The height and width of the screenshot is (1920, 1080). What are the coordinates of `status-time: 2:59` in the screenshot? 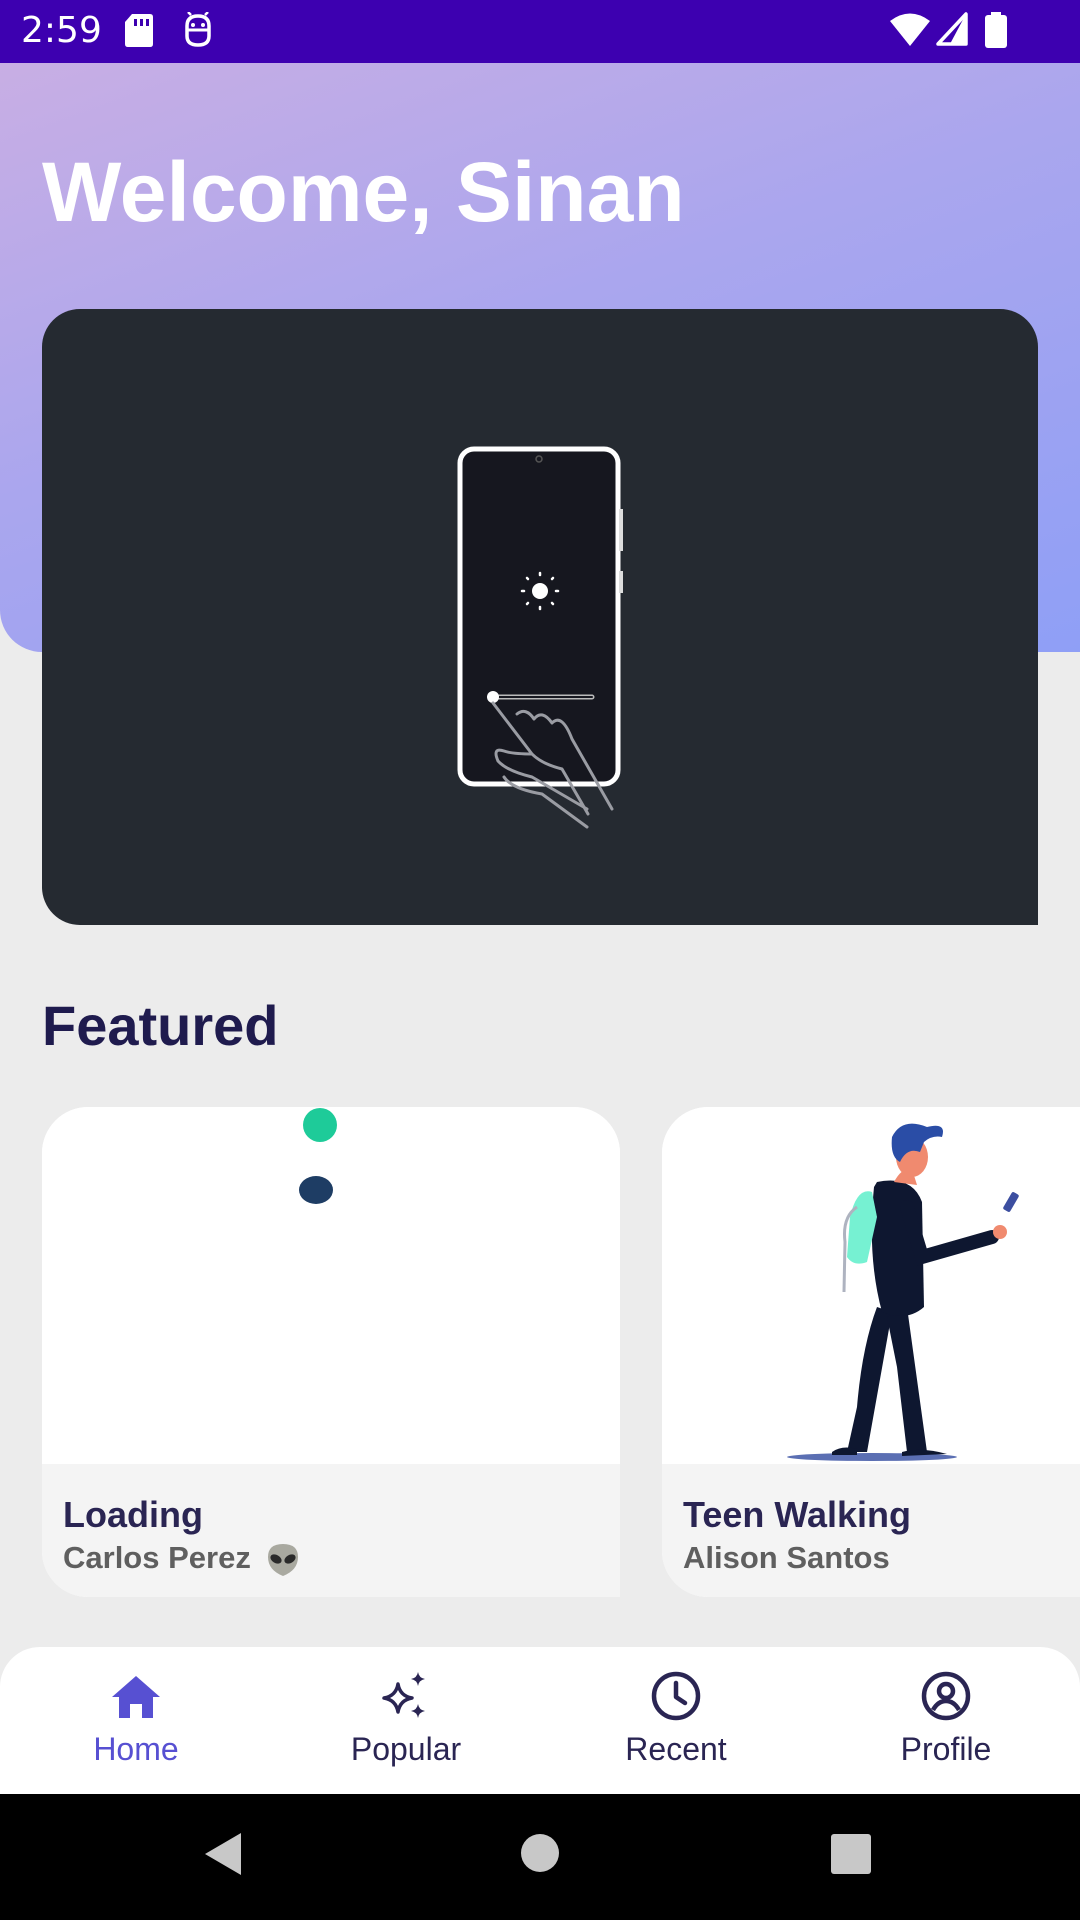 It's located at (61, 30).